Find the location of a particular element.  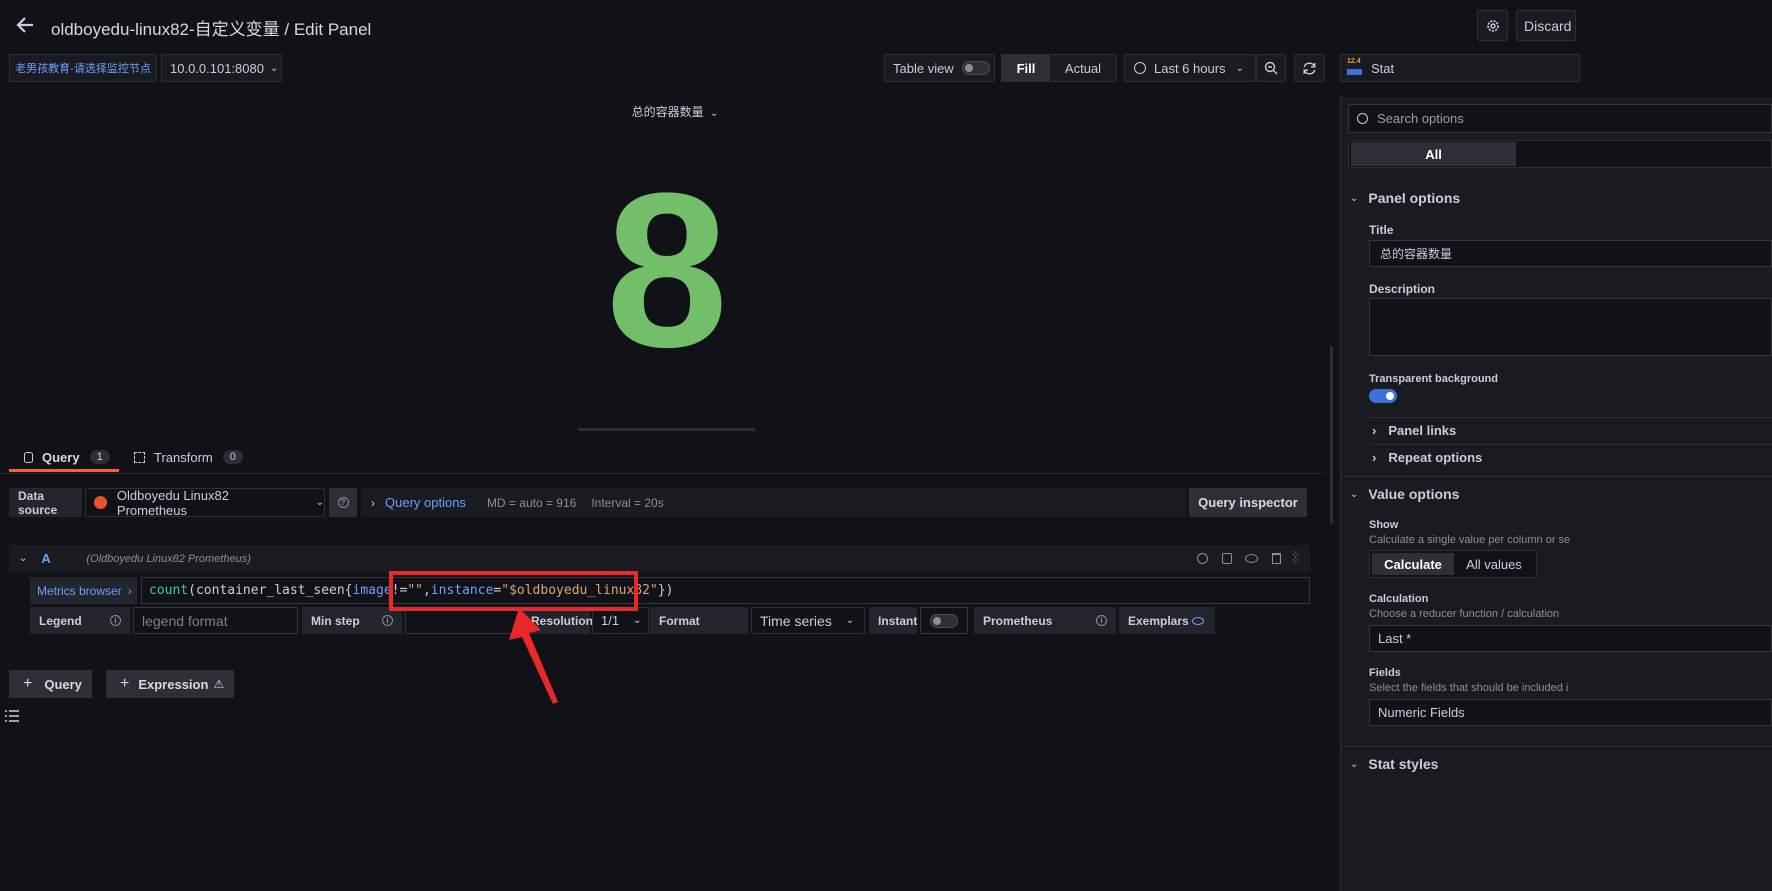

refresh-icon is located at coordinates (1309, 68).